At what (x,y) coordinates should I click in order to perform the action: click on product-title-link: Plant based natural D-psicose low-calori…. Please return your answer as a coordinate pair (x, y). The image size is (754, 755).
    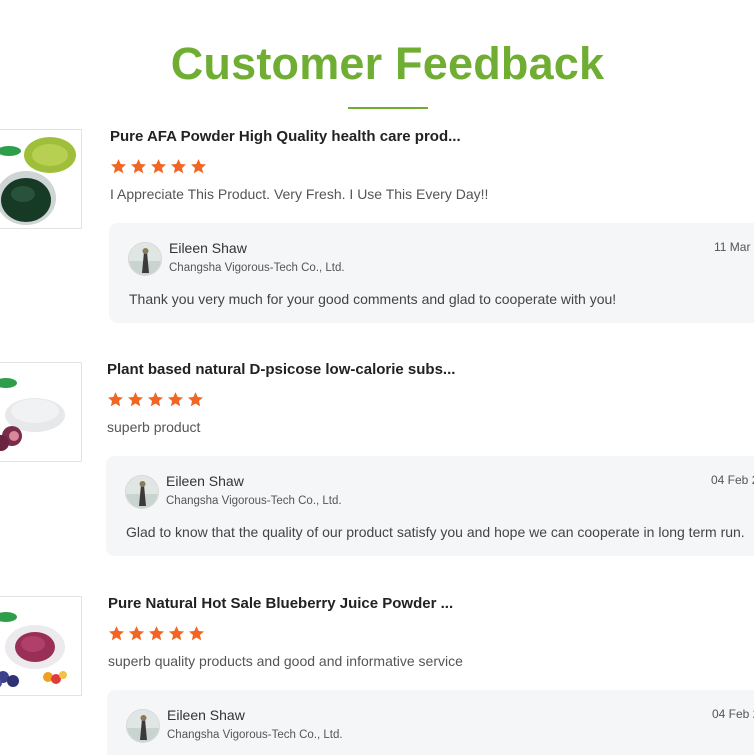
    Looking at the image, I should click on (281, 369).